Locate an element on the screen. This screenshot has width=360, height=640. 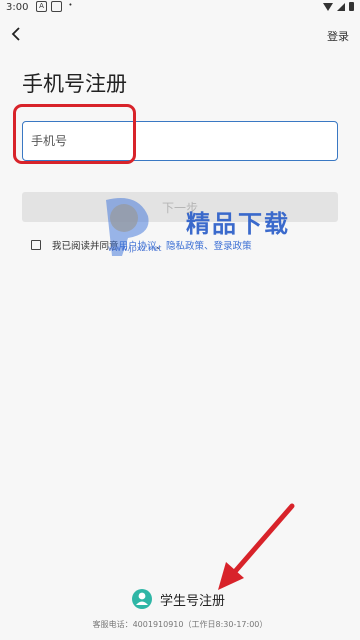
page-title: 手机号注册 is located at coordinates (74, 84).